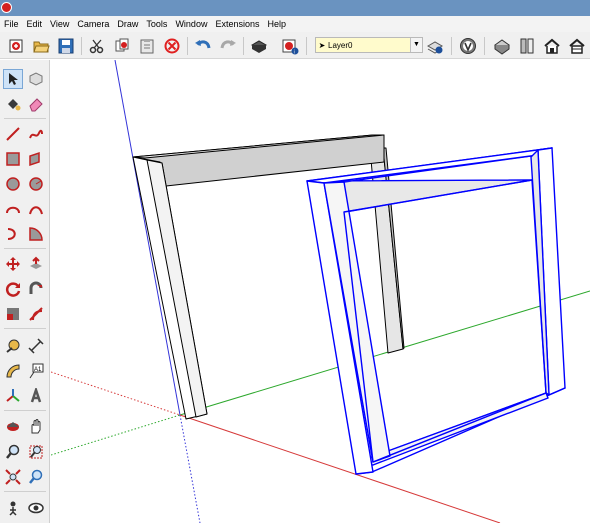 The width and height of the screenshot is (590, 523). Describe the element at coordinates (13, 209) in the screenshot. I see `arc-icon` at that location.